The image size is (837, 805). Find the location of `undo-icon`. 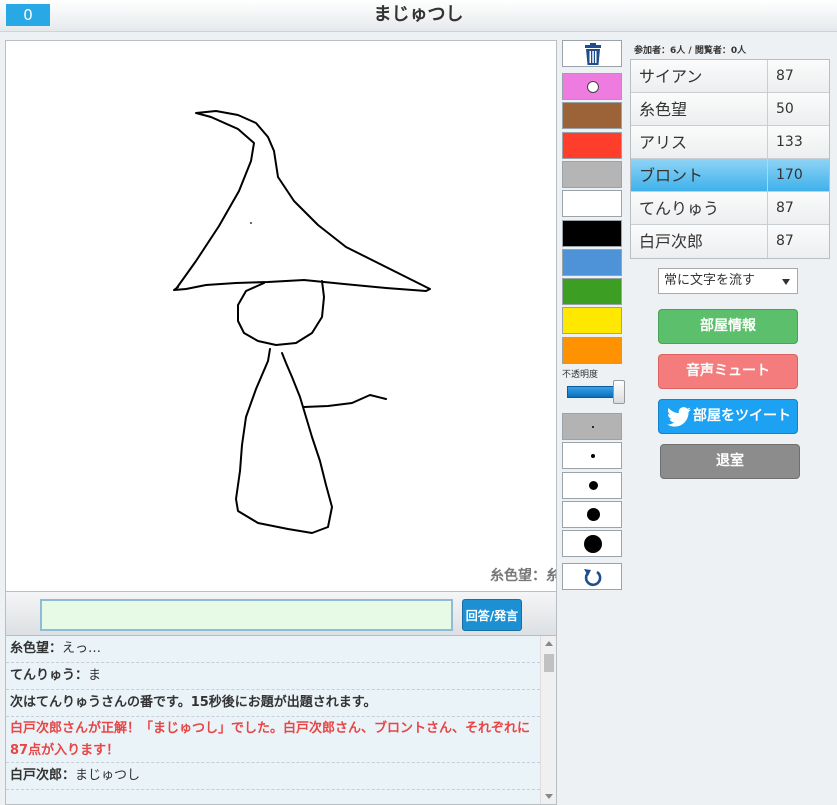

undo-icon is located at coordinates (593, 578).